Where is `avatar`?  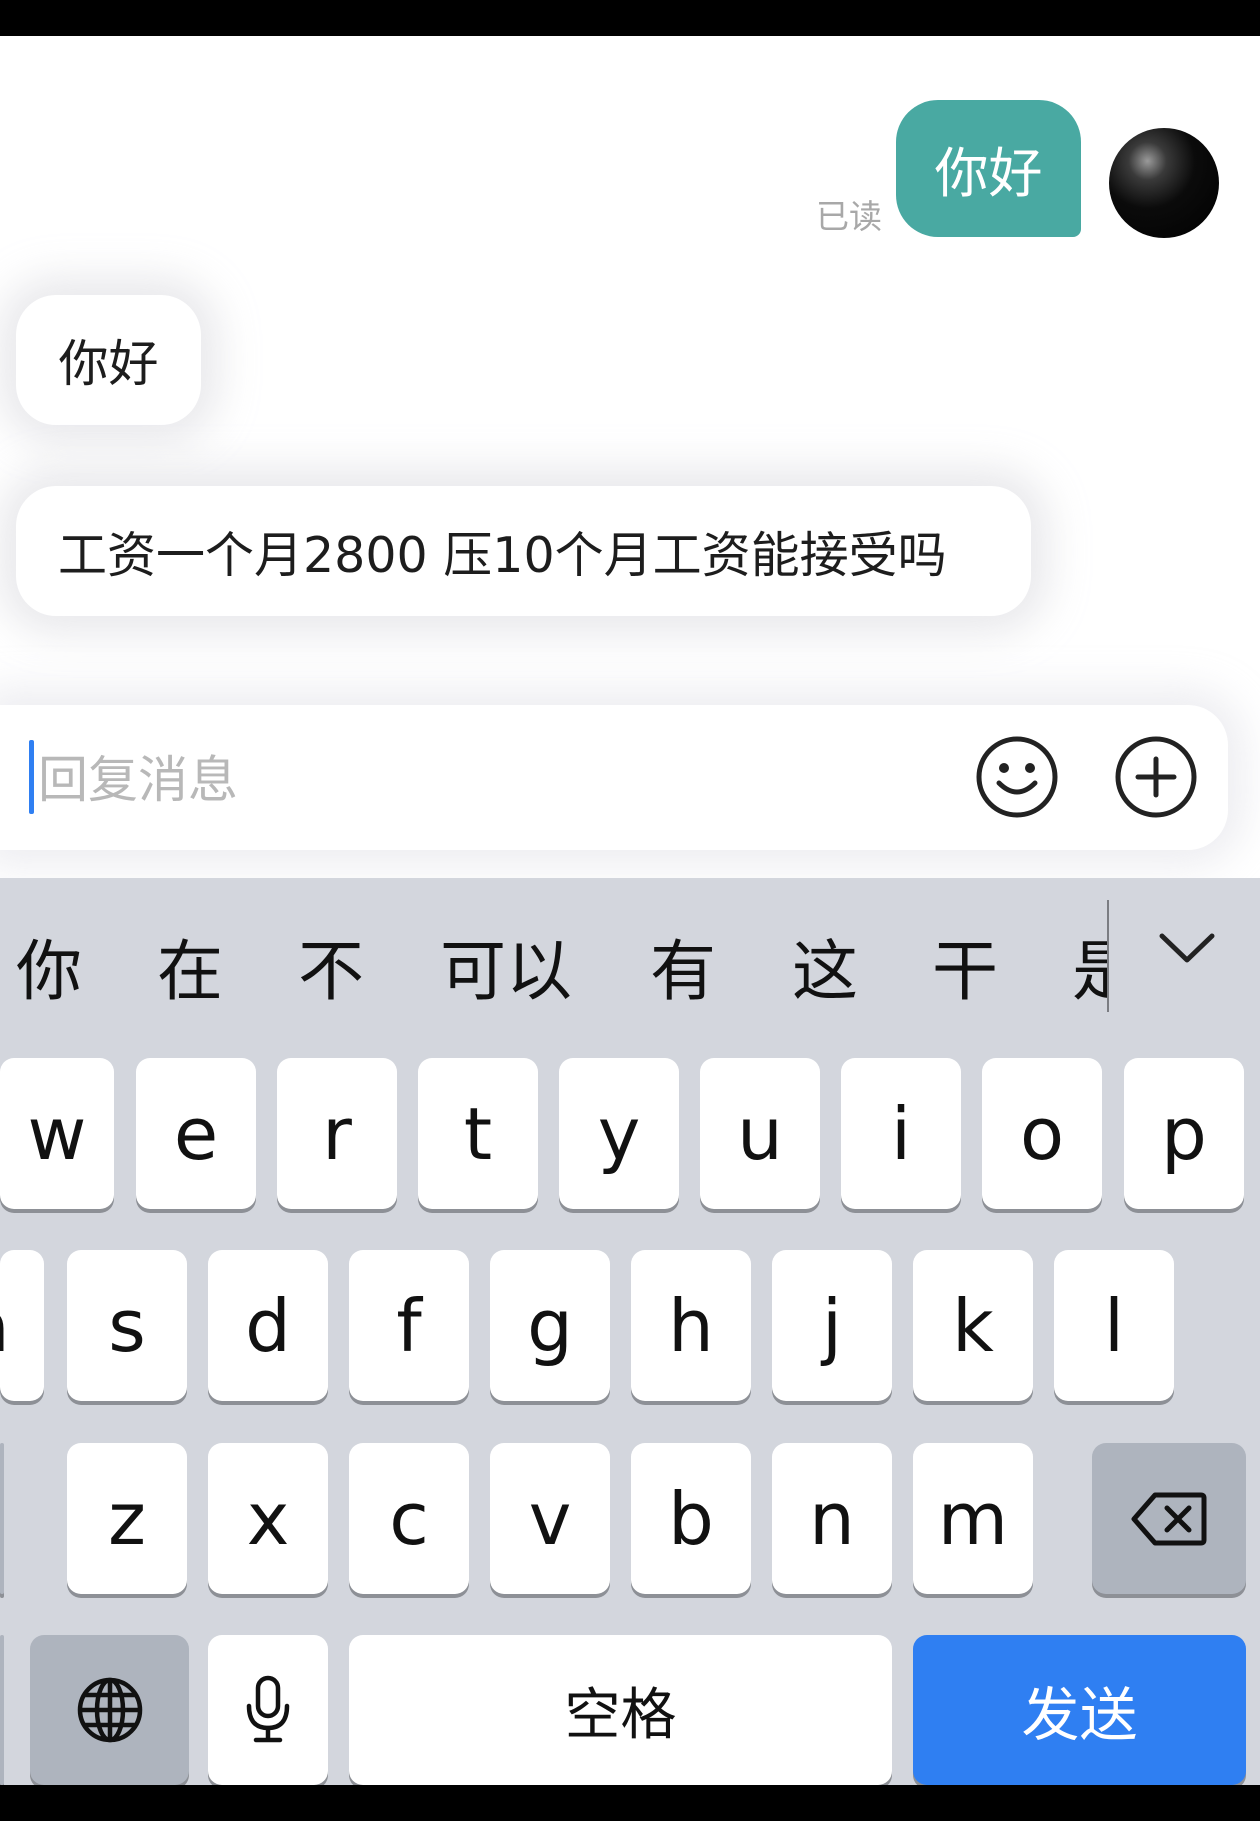
avatar is located at coordinates (1164, 183).